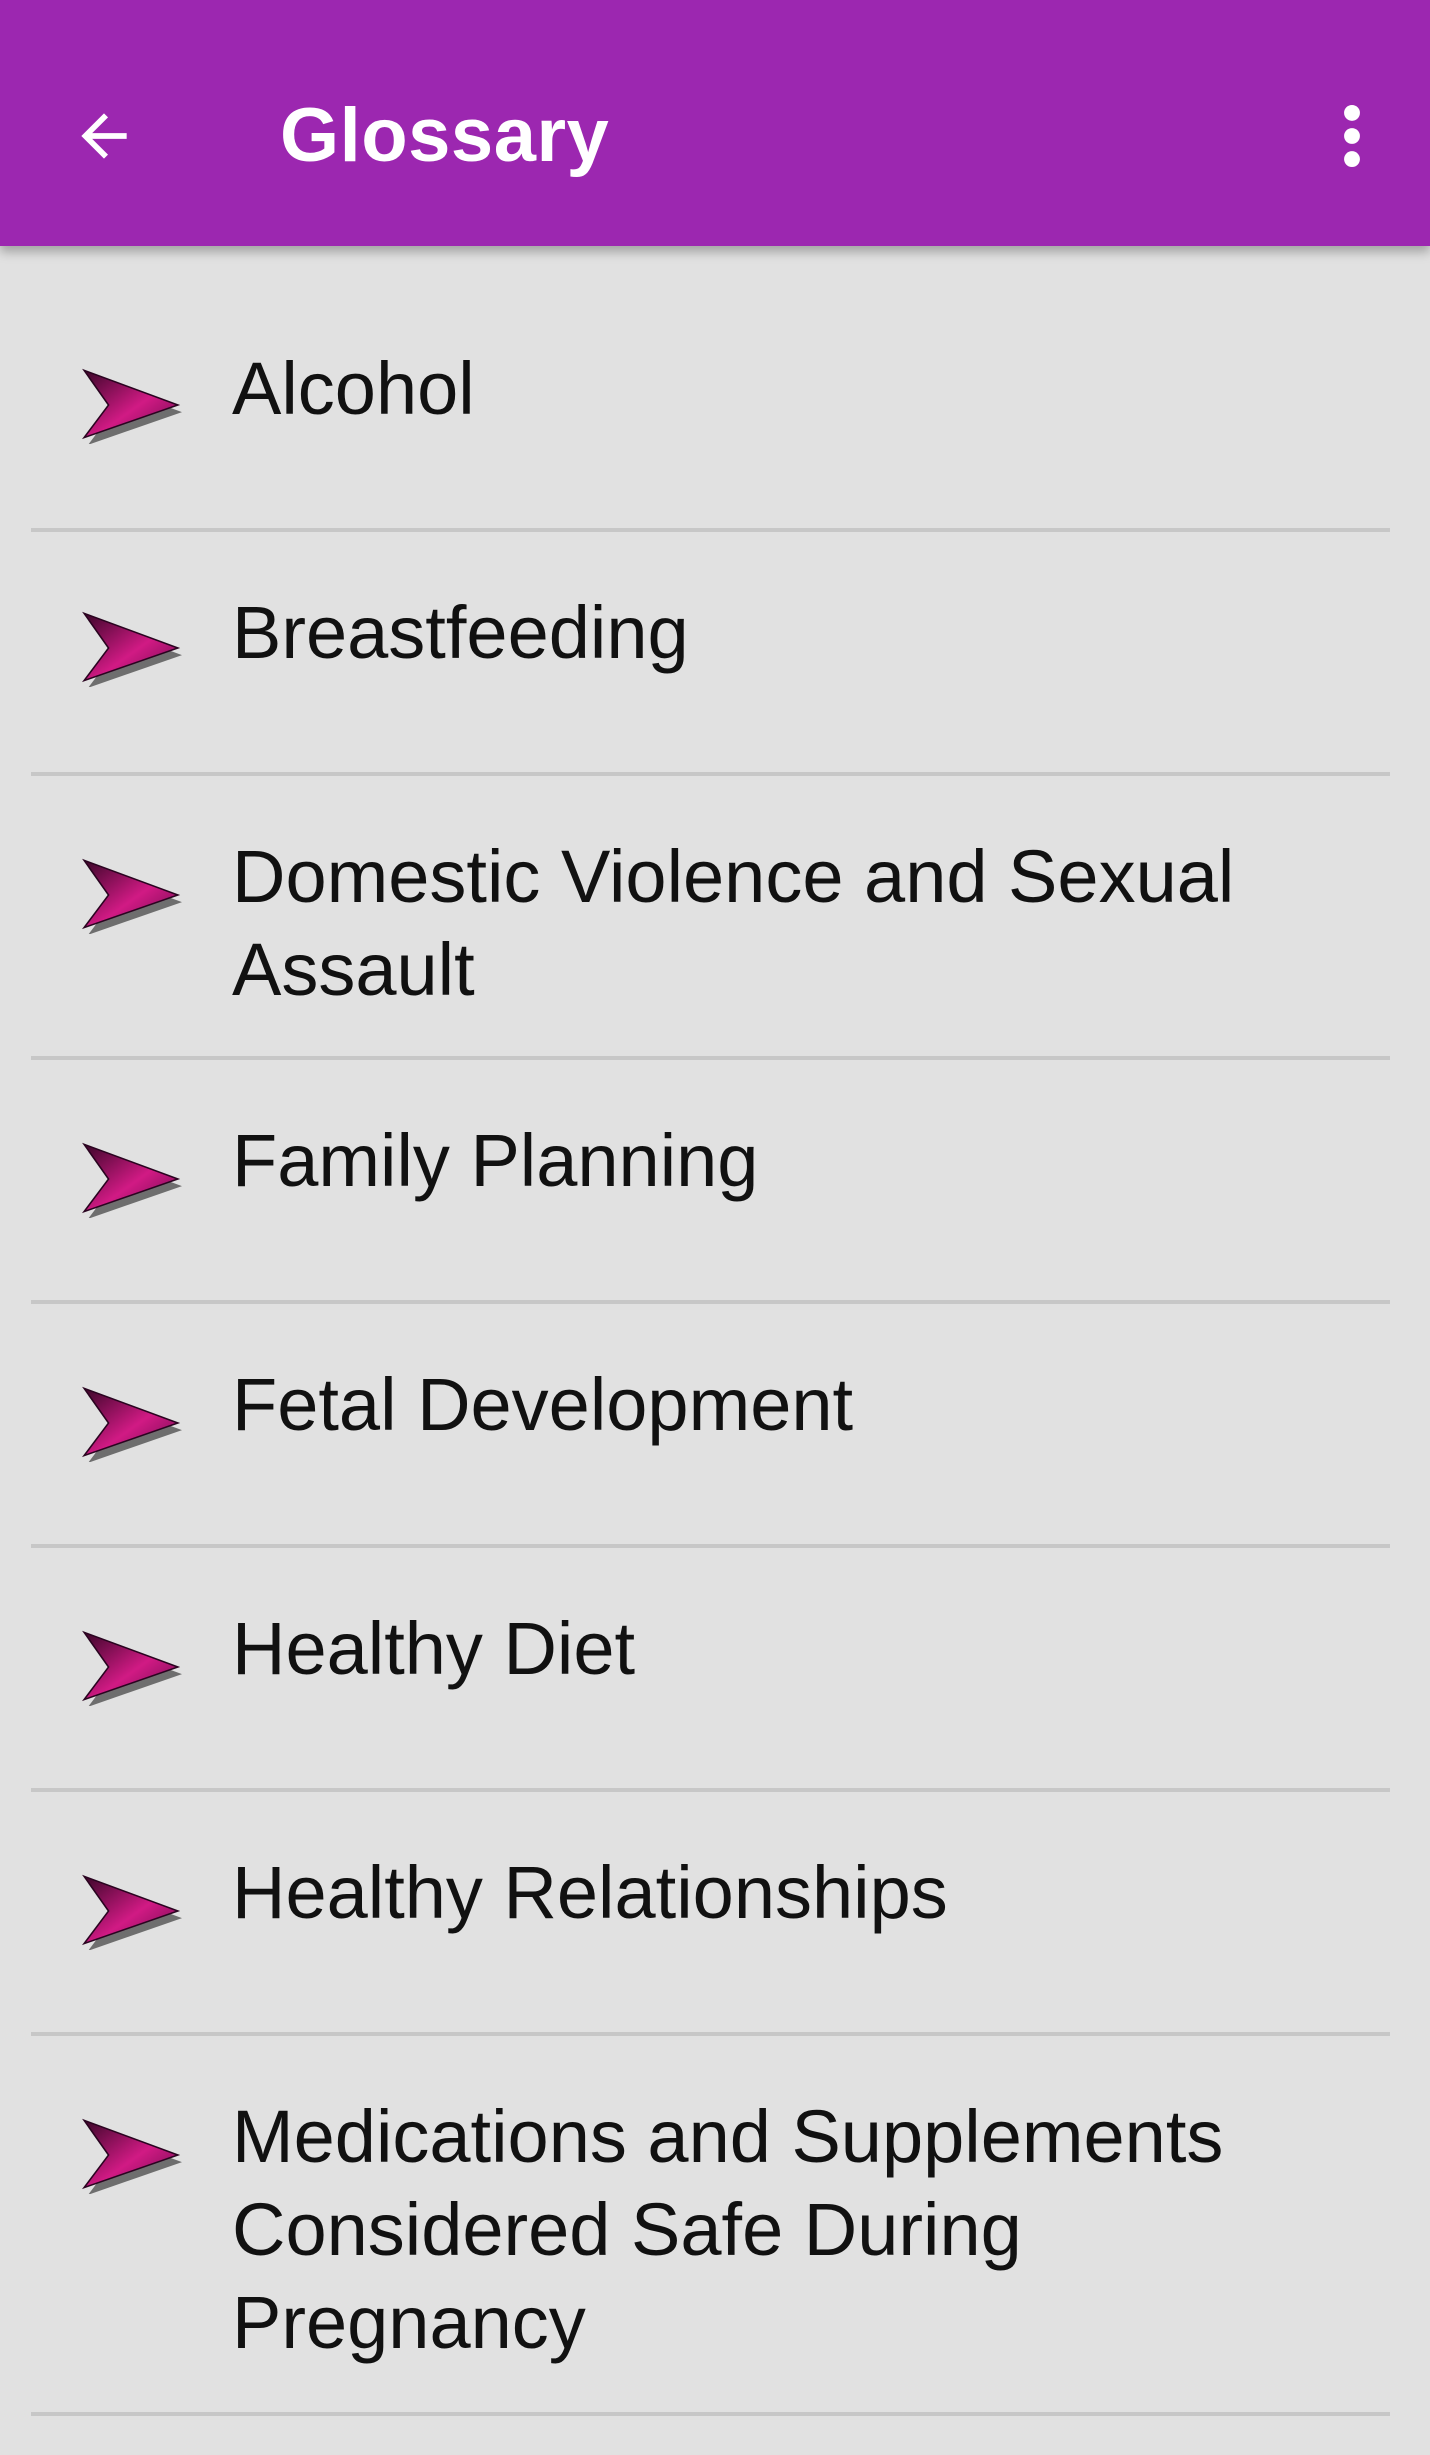 The image size is (1430, 2455). Describe the element at coordinates (460, 632) in the screenshot. I see `list-item-label: Breastfeeding` at that location.